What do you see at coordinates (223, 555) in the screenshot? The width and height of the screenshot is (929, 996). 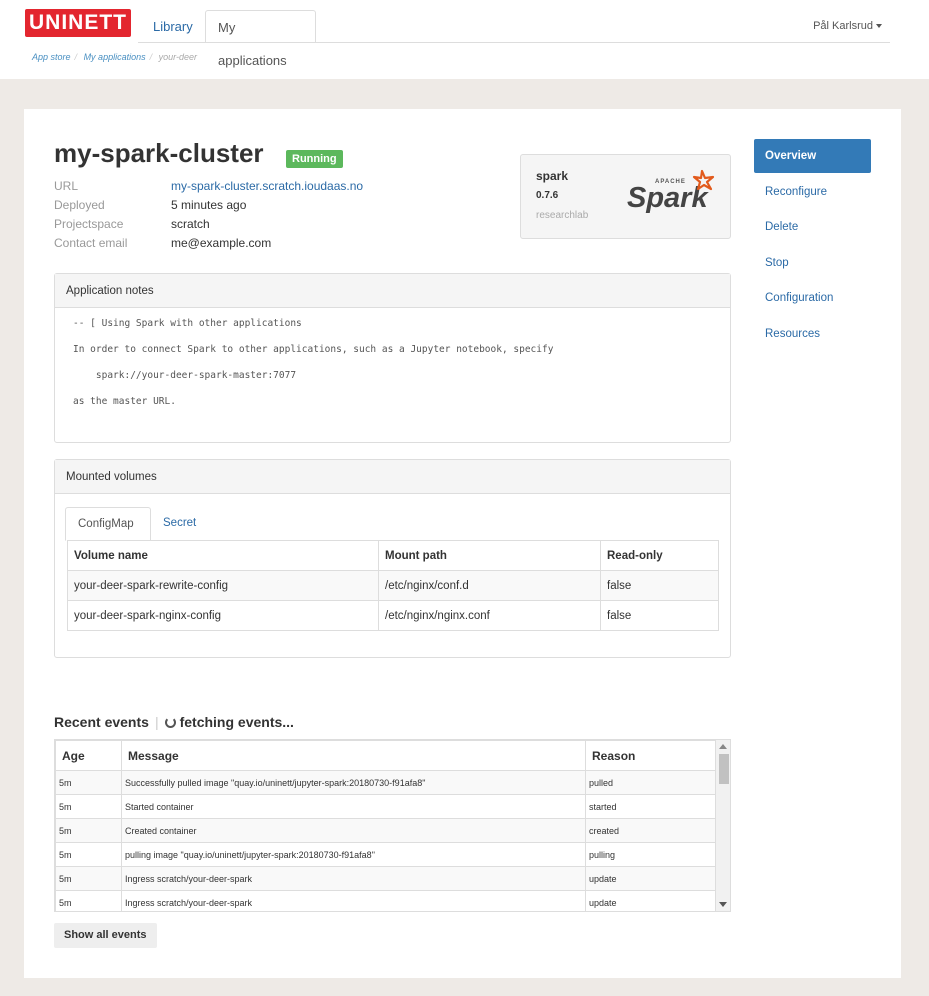 I see `column-header: Volume name` at bounding box center [223, 555].